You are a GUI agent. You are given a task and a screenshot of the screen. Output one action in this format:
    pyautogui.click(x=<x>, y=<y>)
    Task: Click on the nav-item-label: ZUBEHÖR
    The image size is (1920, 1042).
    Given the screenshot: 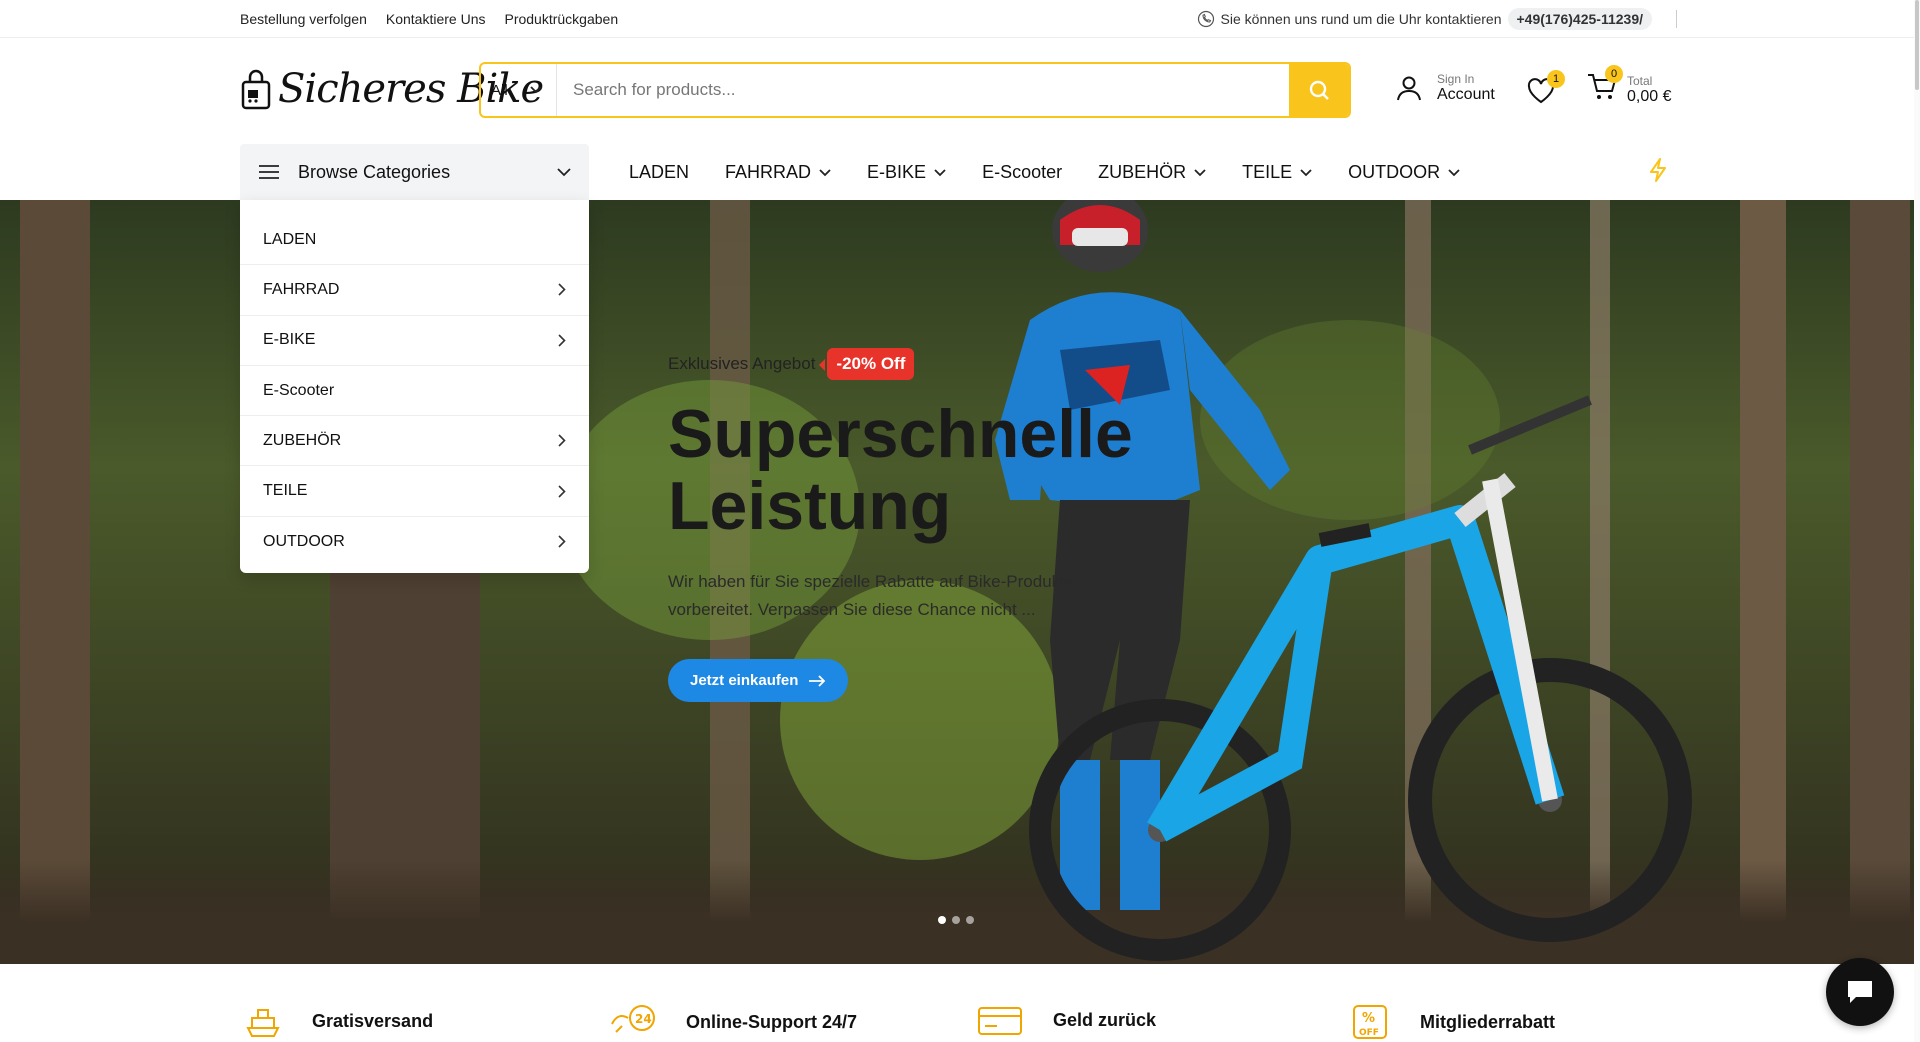 What is the action you would take?
    pyautogui.click(x=1142, y=172)
    